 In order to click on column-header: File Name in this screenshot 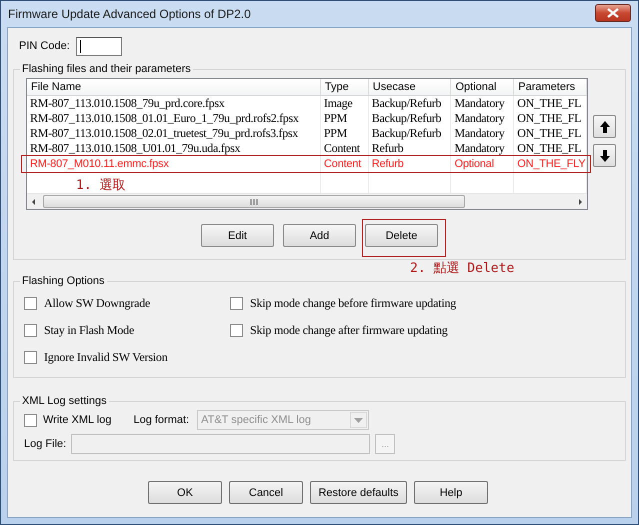, I will do `click(174, 87)`.